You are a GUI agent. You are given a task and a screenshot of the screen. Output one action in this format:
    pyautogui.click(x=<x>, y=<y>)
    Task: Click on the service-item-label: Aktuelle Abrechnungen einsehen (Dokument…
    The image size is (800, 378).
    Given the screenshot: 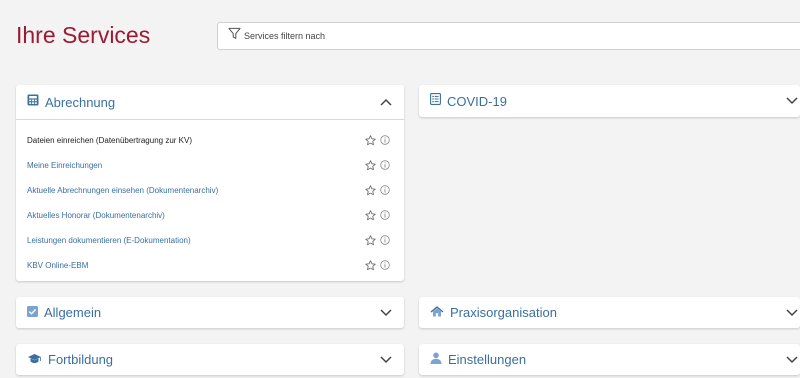 What is the action you would take?
    pyautogui.click(x=122, y=190)
    